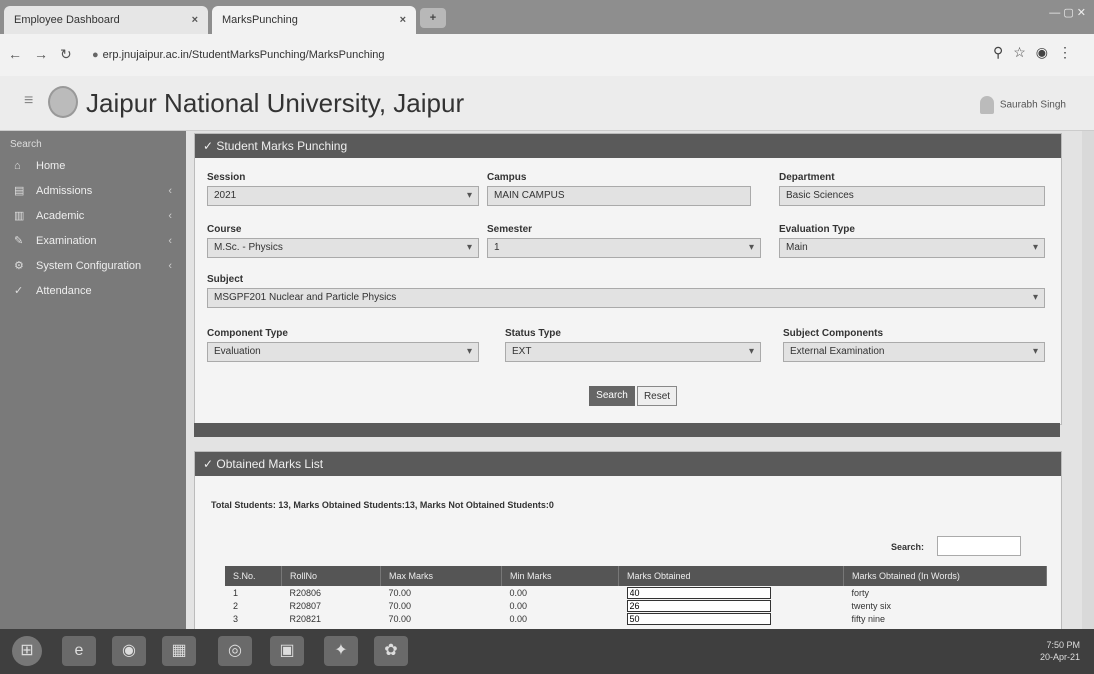 Image resolution: width=1094 pixels, height=674 pixels. Describe the element at coordinates (731, 576) in the screenshot. I see `column-header-marks-obtained: Marks Obtained` at that location.